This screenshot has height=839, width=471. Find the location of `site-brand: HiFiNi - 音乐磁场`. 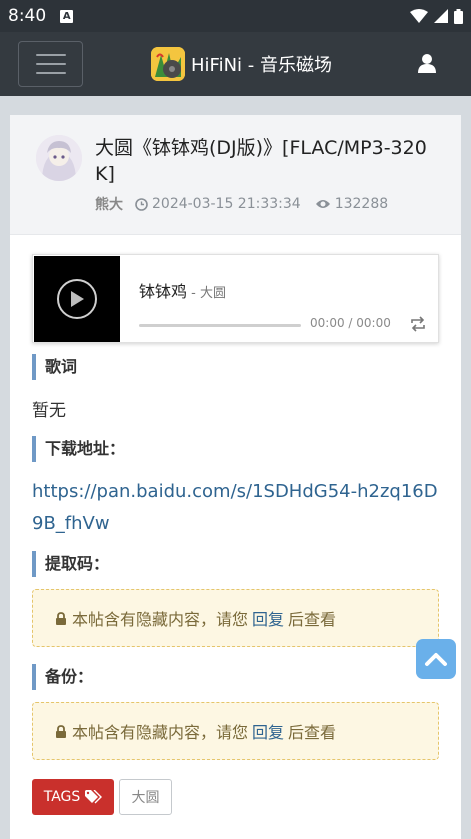

site-brand: HiFiNi - 音乐磁场 is located at coordinates (241, 64).